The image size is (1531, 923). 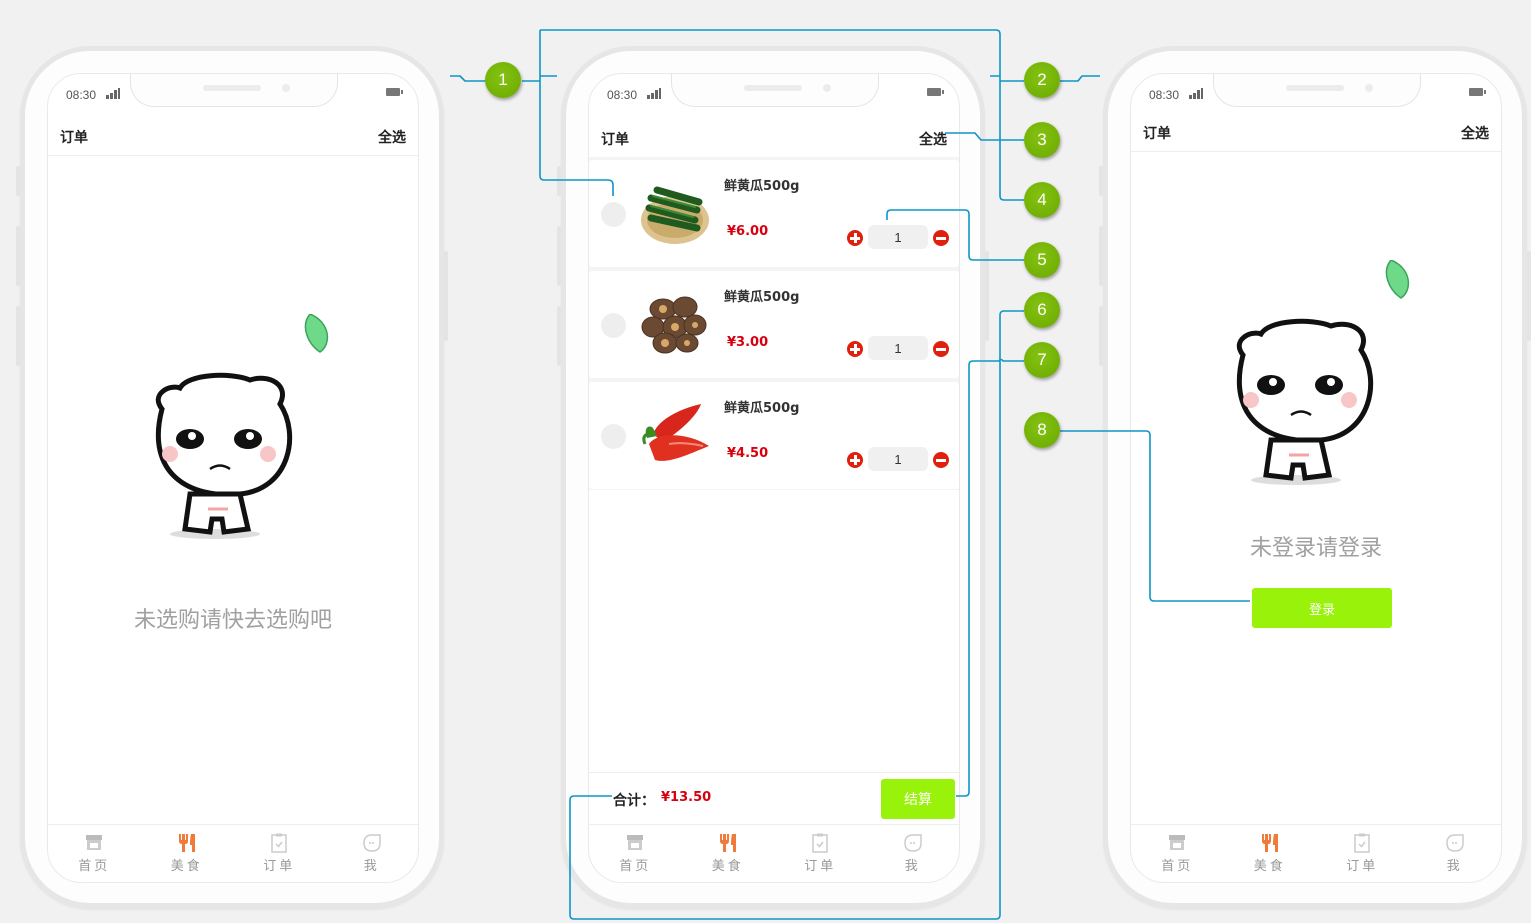 What do you see at coordinates (232, 620) in the screenshot?
I see `empty-cart-message: 未选购请快去选购吧` at bounding box center [232, 620].